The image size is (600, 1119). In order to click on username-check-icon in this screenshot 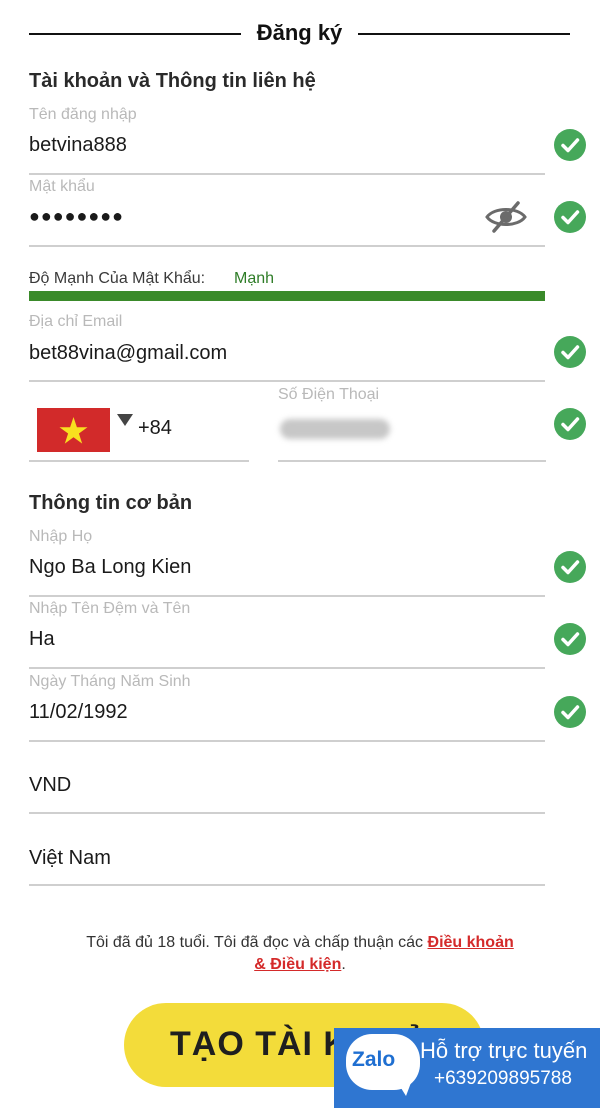, I will do `click(570, 145)`.